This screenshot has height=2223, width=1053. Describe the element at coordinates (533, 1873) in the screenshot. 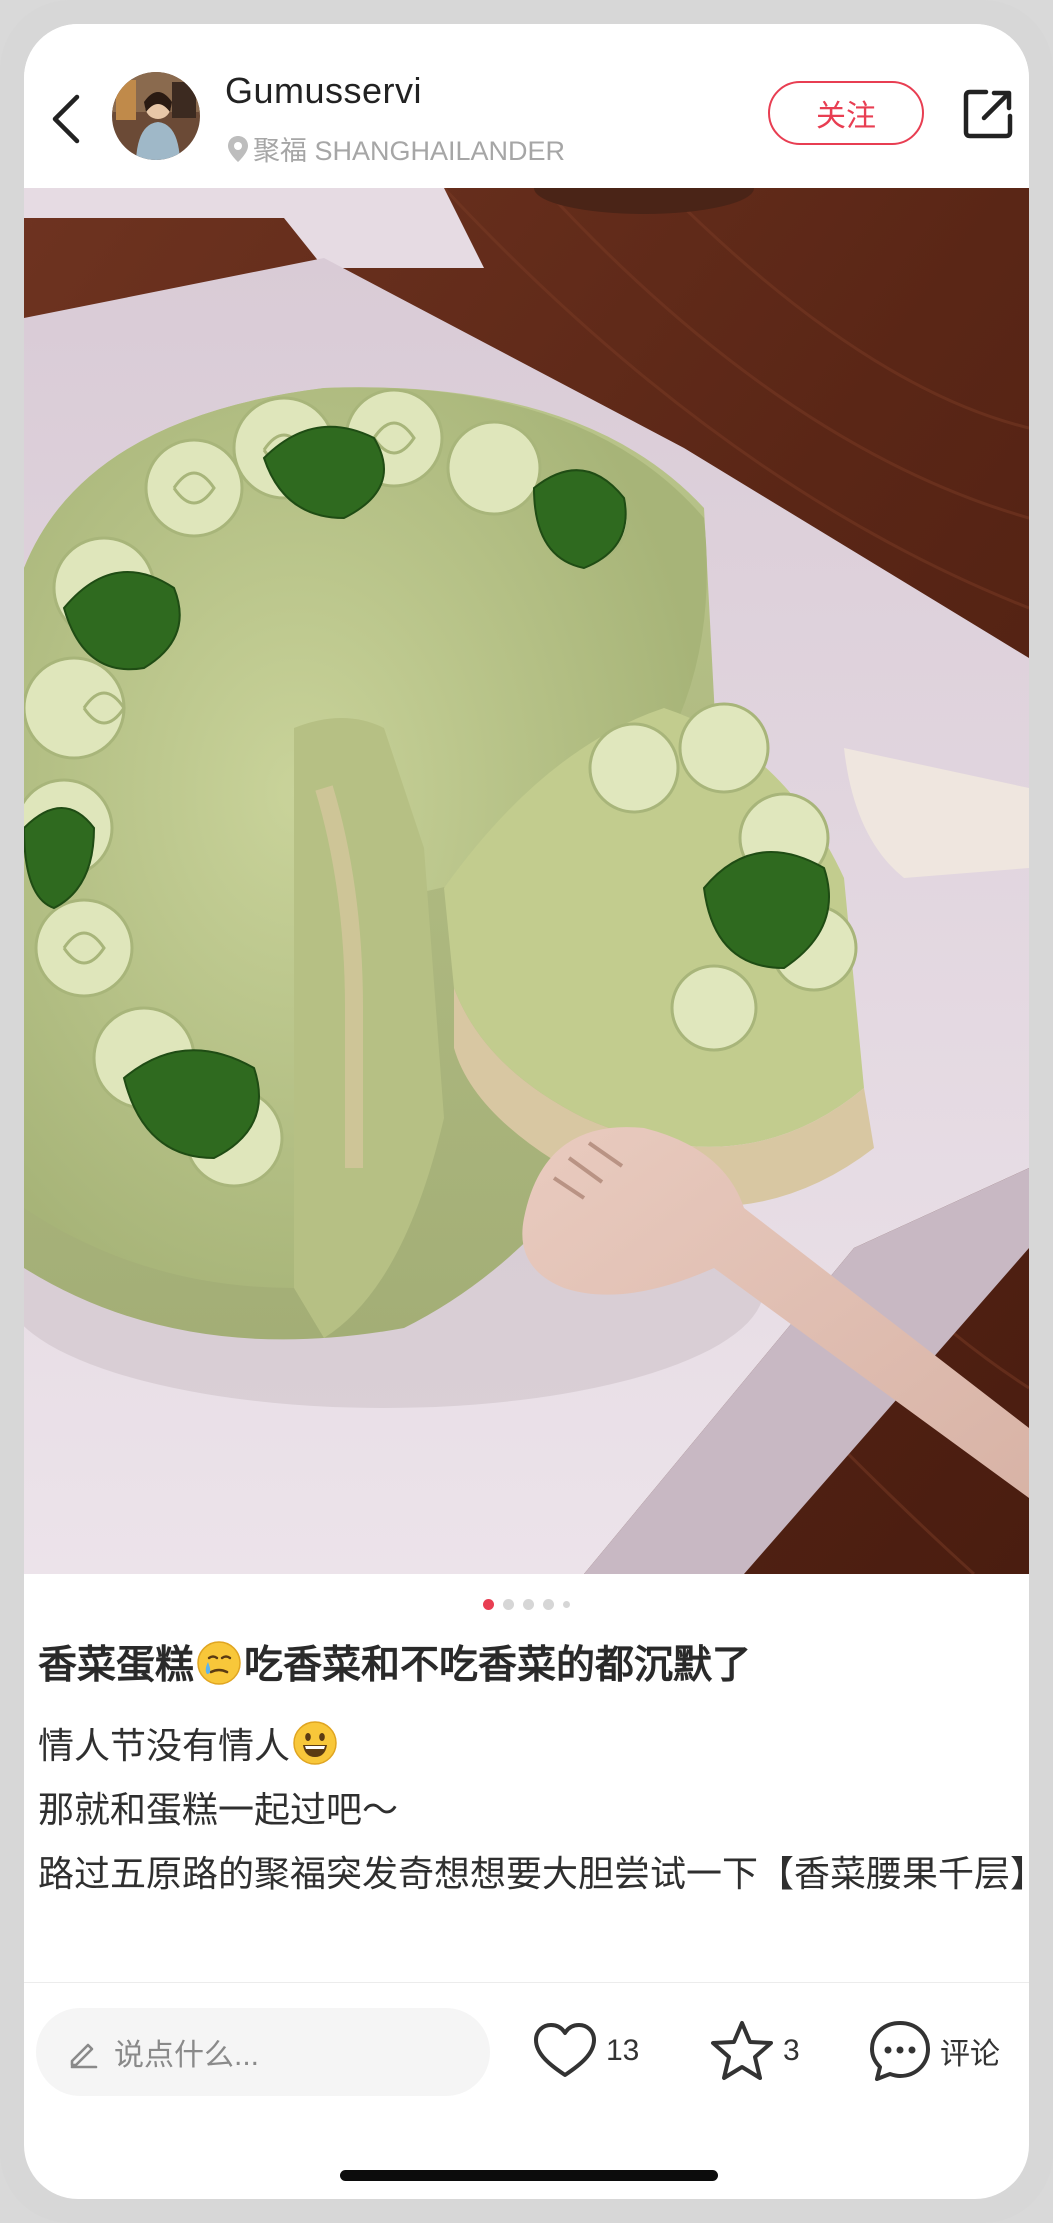

I see `post-body-line3: 路过五原路的聚福突发奇想想要大胆尝试一下【香菜腰果千层】` at that location.